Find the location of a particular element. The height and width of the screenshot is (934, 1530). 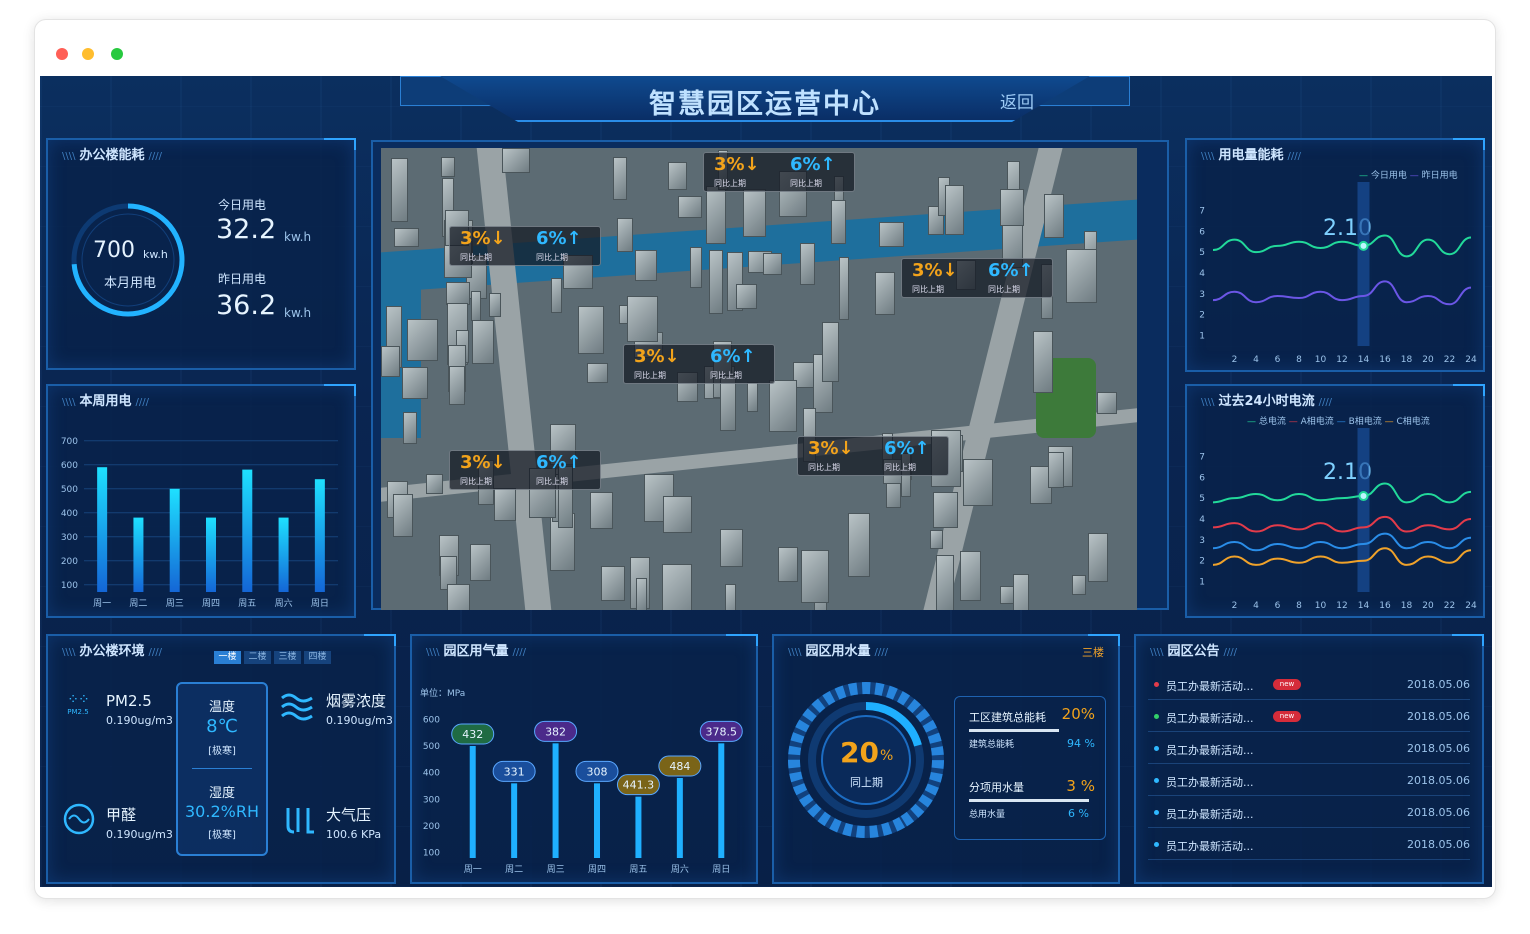

floor-tabs: 一楼 二楼 三楼 四楼 is located at coordinates (274, 654).